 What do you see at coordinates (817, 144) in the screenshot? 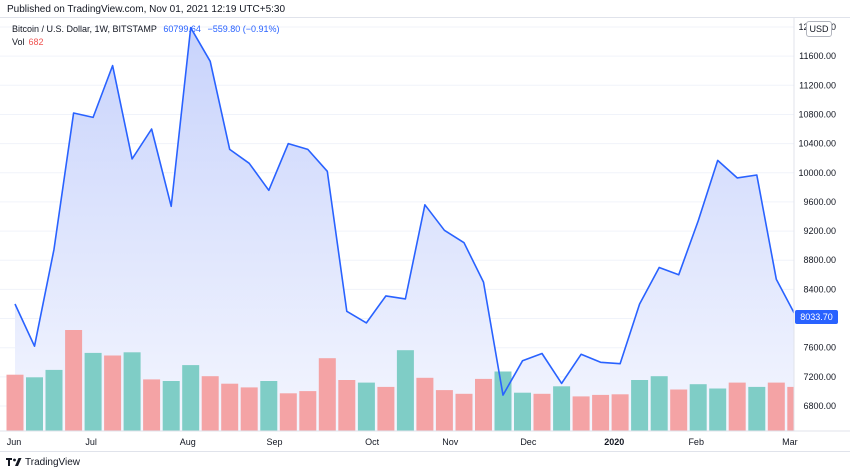
I see `y-tick-label: 10400.00` at bounding box center [817, 144].